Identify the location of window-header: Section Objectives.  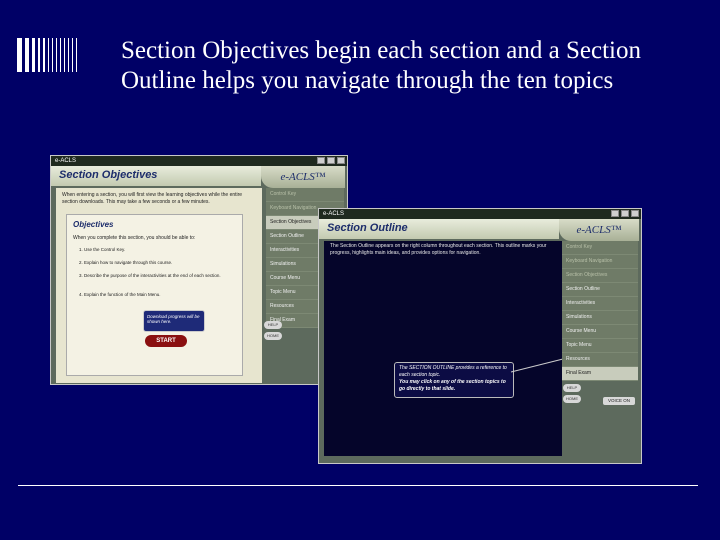
(156, 176).